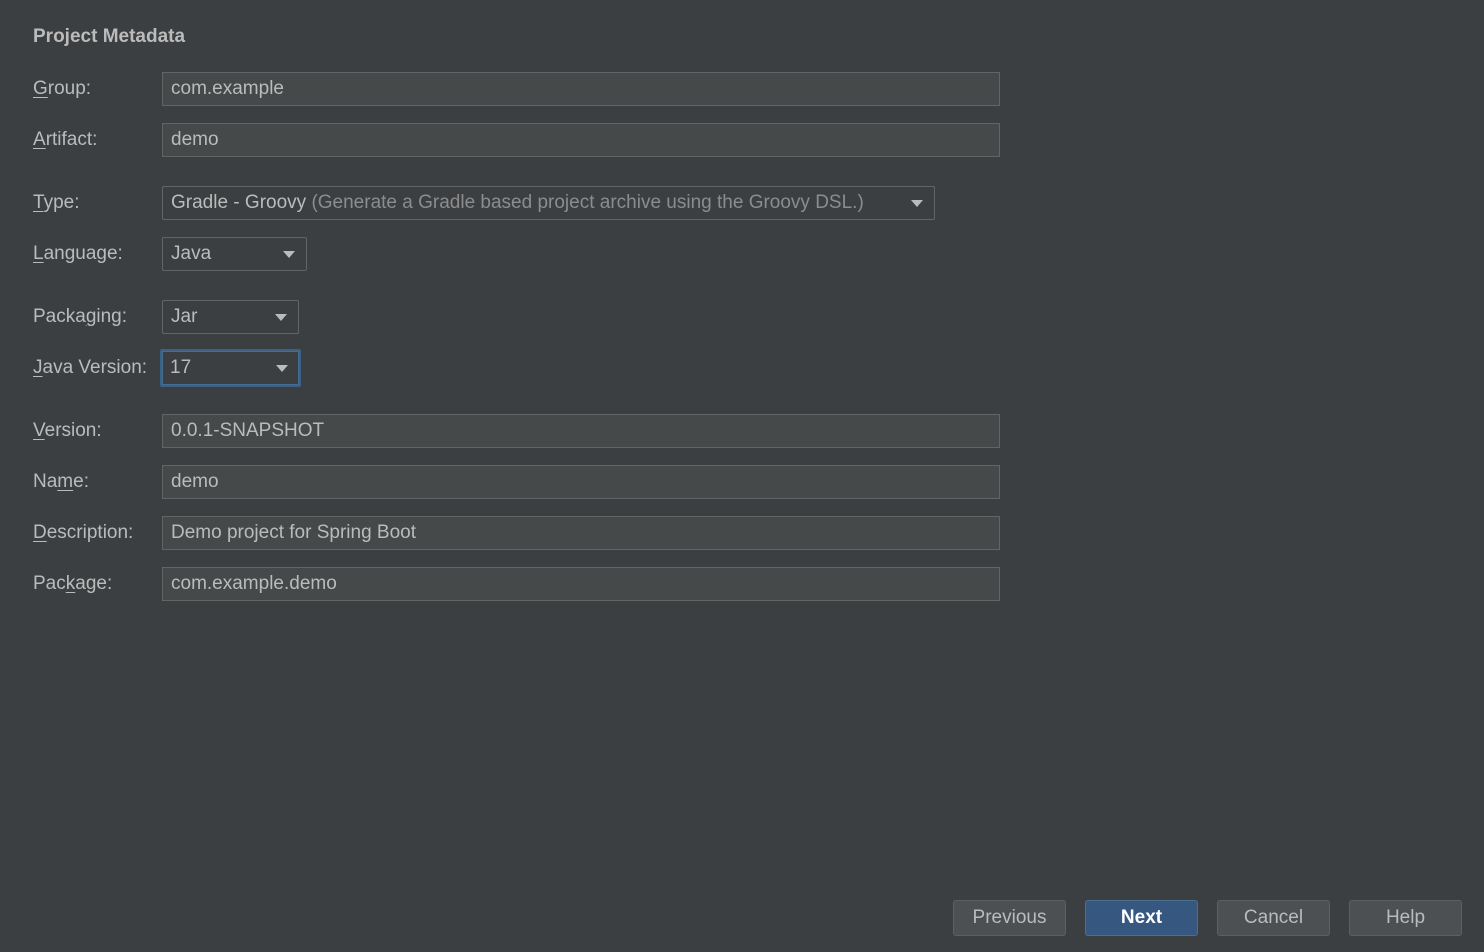  What do you see at coordinates (181, 367) in the screenshot?
I see `java-version-value: 17` at bounding box center [181, 367].